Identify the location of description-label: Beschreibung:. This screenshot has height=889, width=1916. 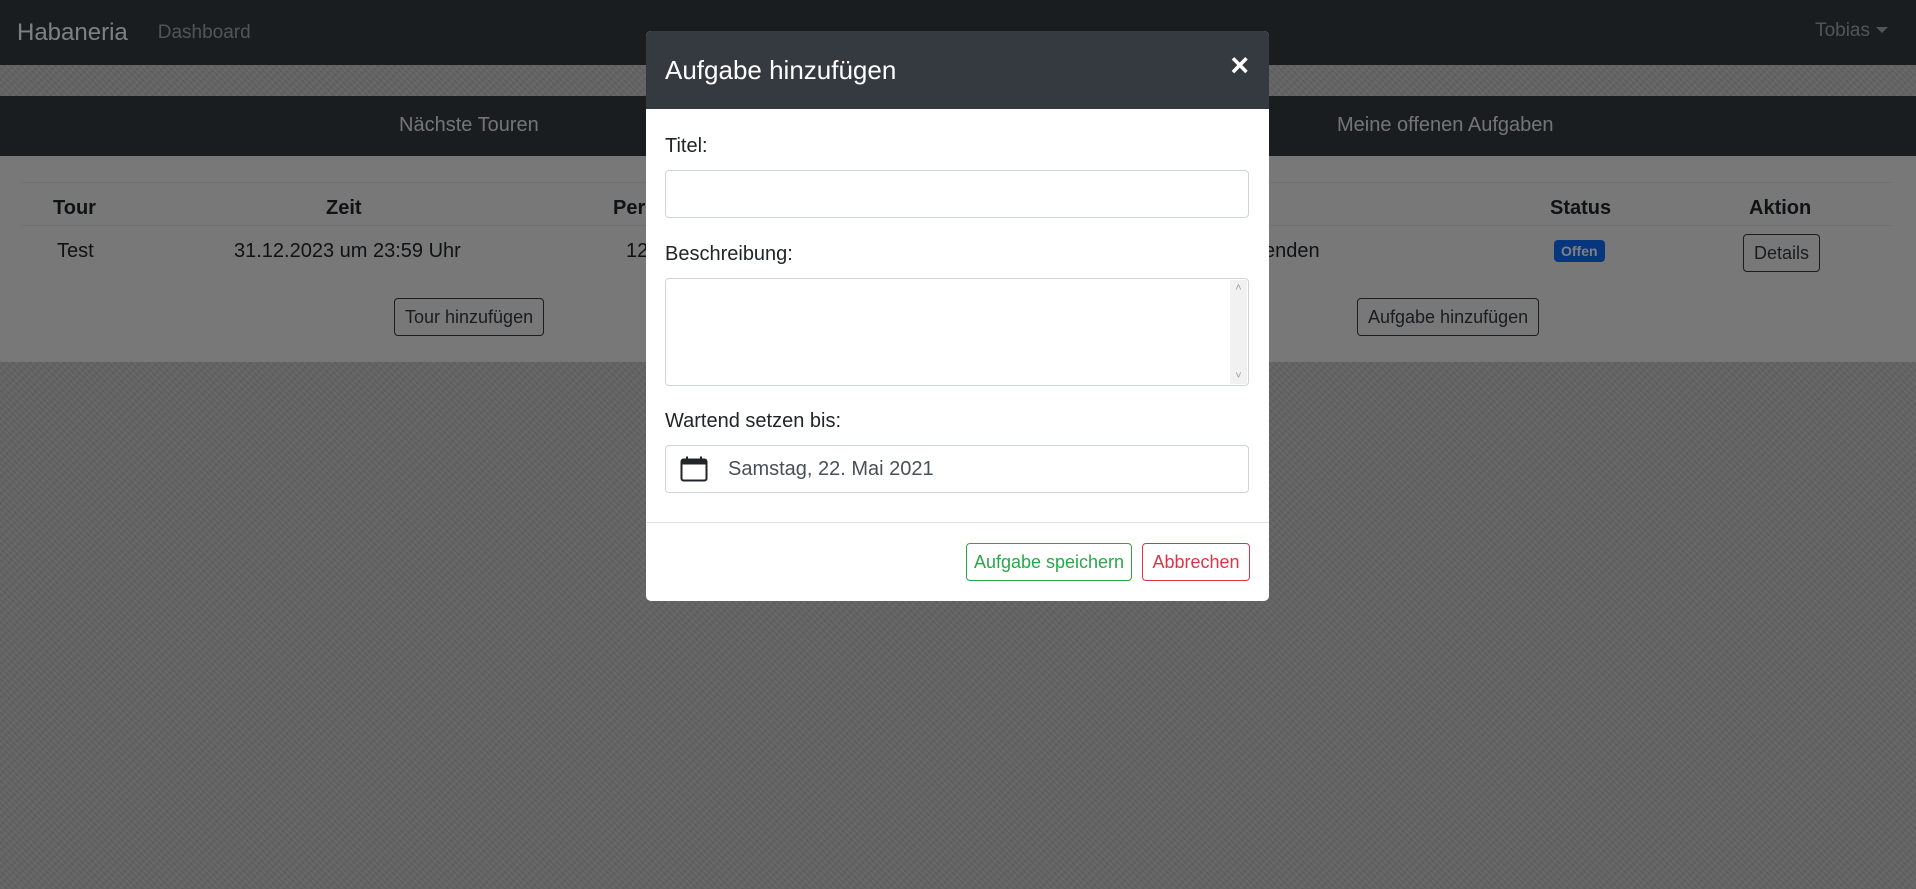
(729, 254).